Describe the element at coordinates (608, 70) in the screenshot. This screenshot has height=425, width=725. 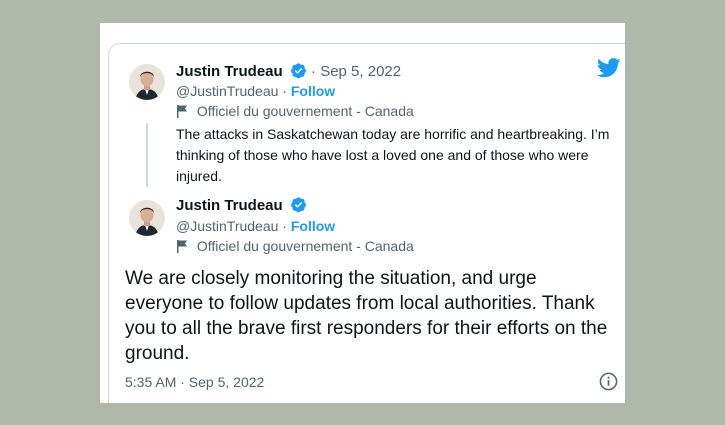
I see `twitter-bird-icon` at that location.